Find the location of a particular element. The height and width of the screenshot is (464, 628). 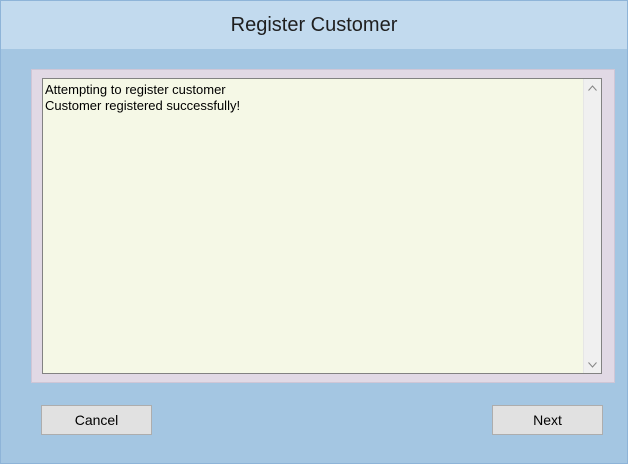

next-button: Next is located at coordinates (547, 420).